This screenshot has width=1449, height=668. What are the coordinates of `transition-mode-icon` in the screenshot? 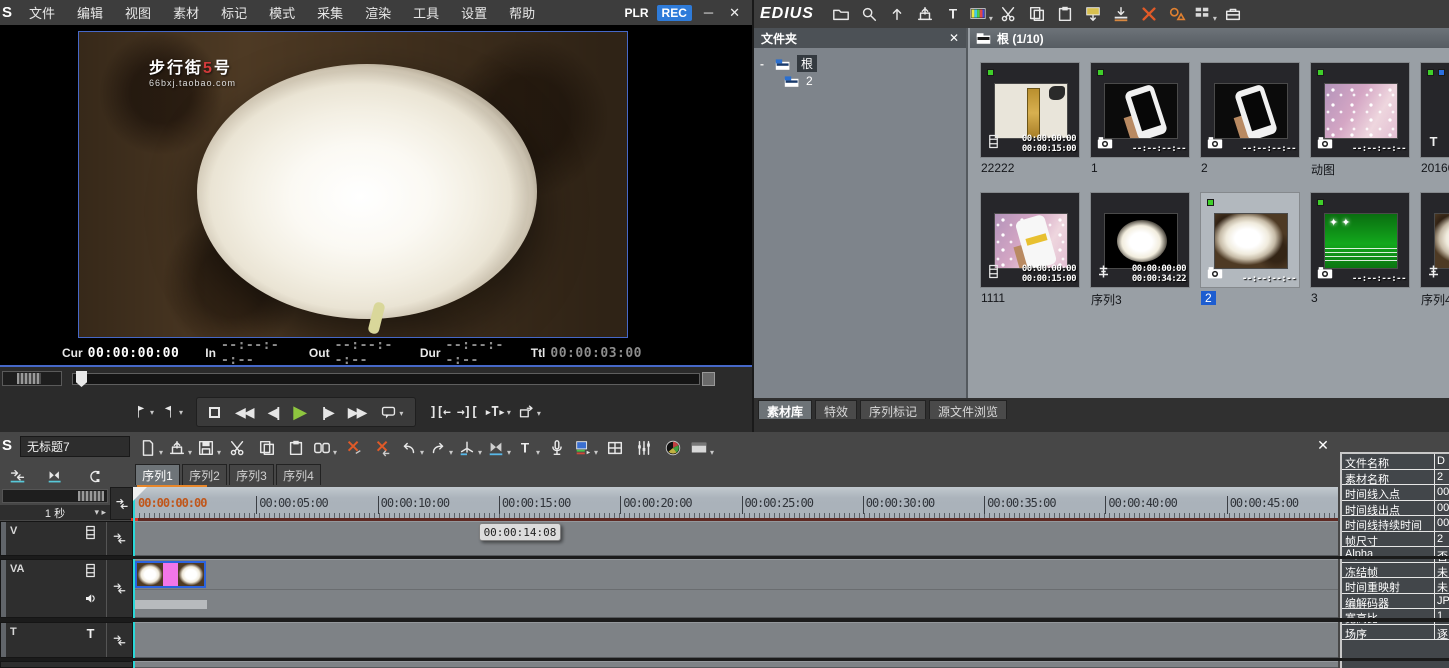 It's located at (55, 476).